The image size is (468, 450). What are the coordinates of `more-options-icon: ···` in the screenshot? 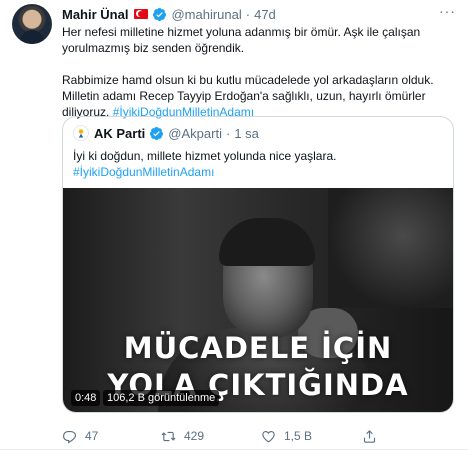 It's located at (447, 11).